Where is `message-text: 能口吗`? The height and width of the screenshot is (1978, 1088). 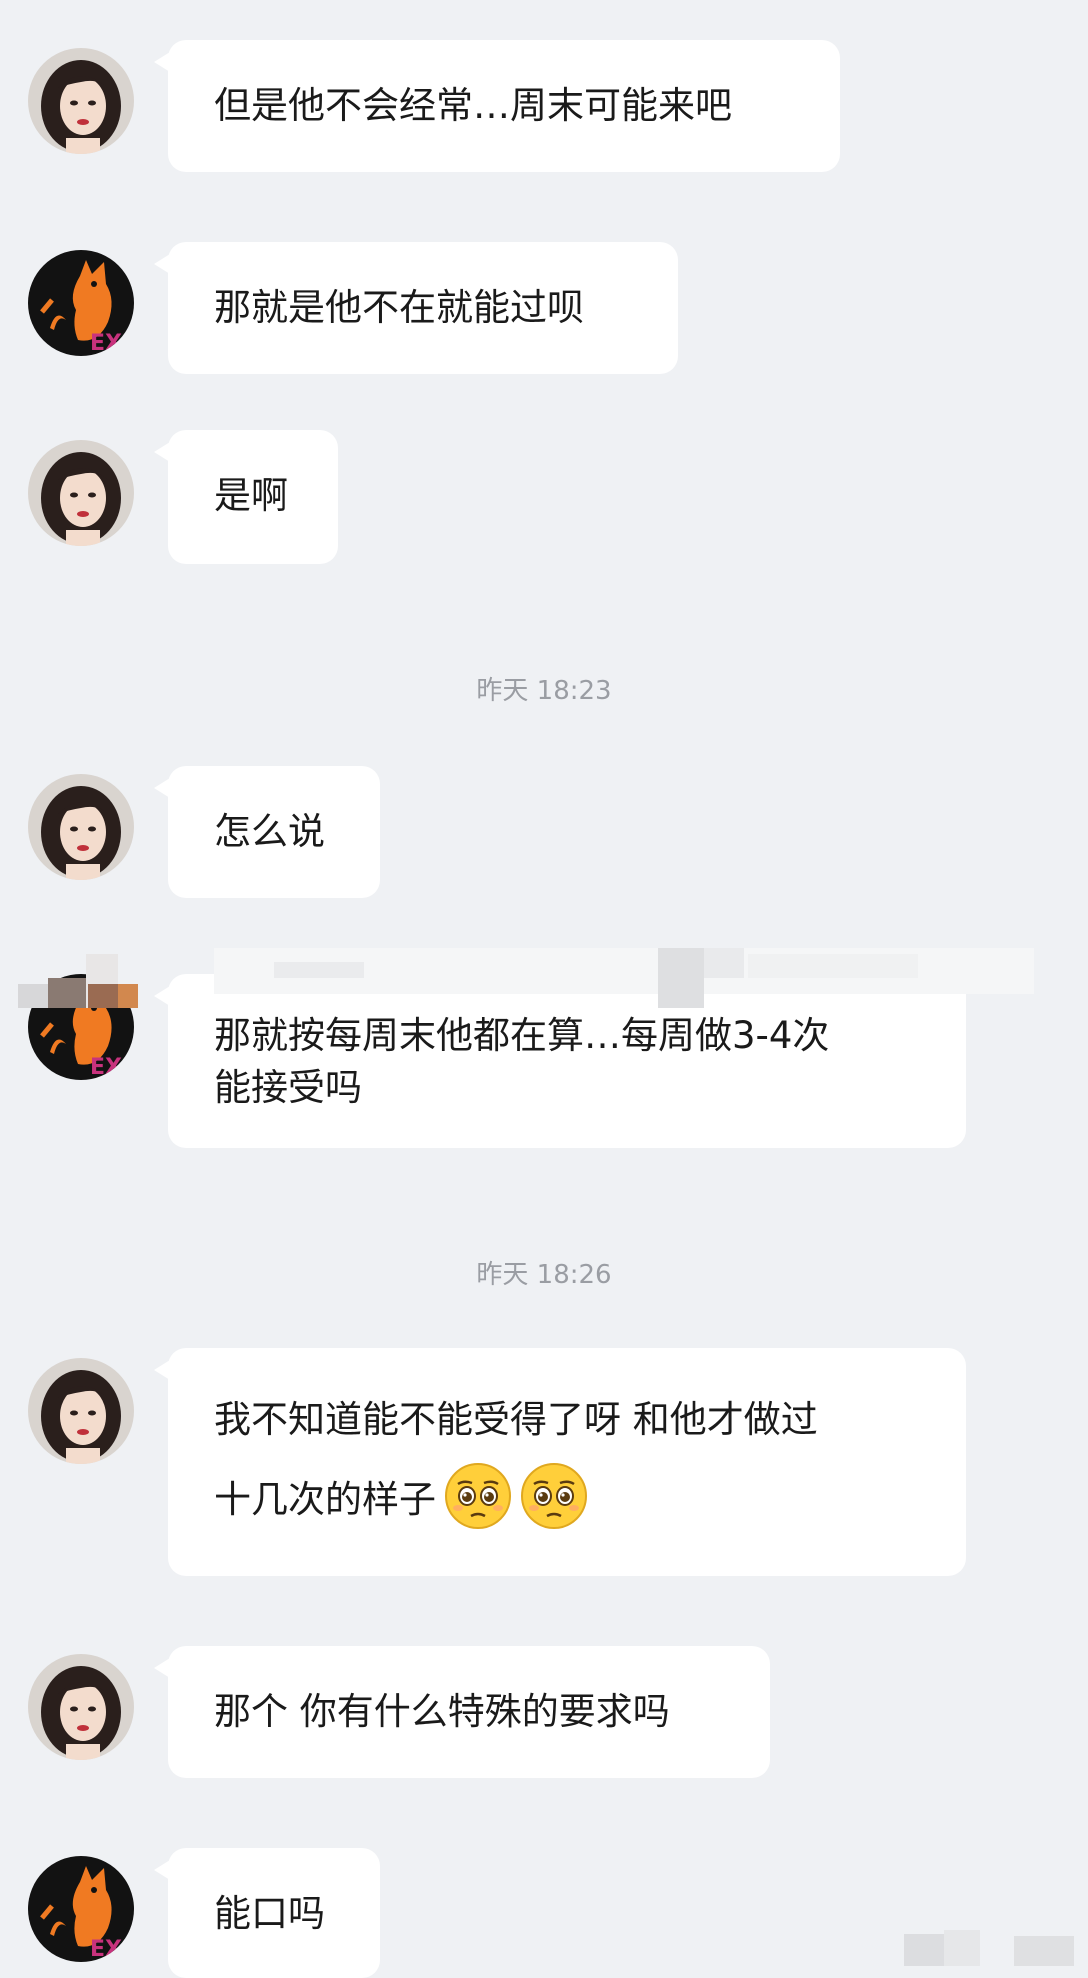 message-text: 能口吗 is located at coordinates (269, 1913).